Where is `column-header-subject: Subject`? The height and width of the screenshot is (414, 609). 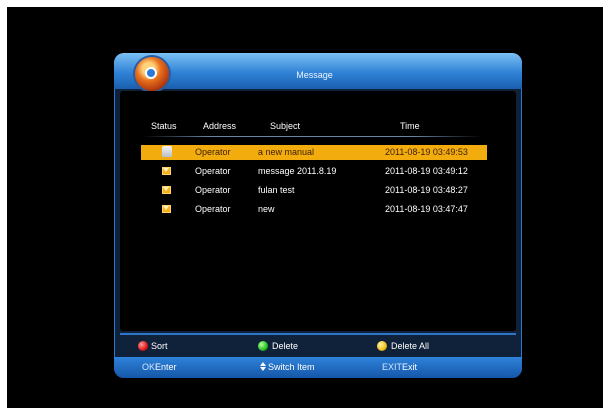
column-header-subject: Subject is located at coordinates (285, 126).